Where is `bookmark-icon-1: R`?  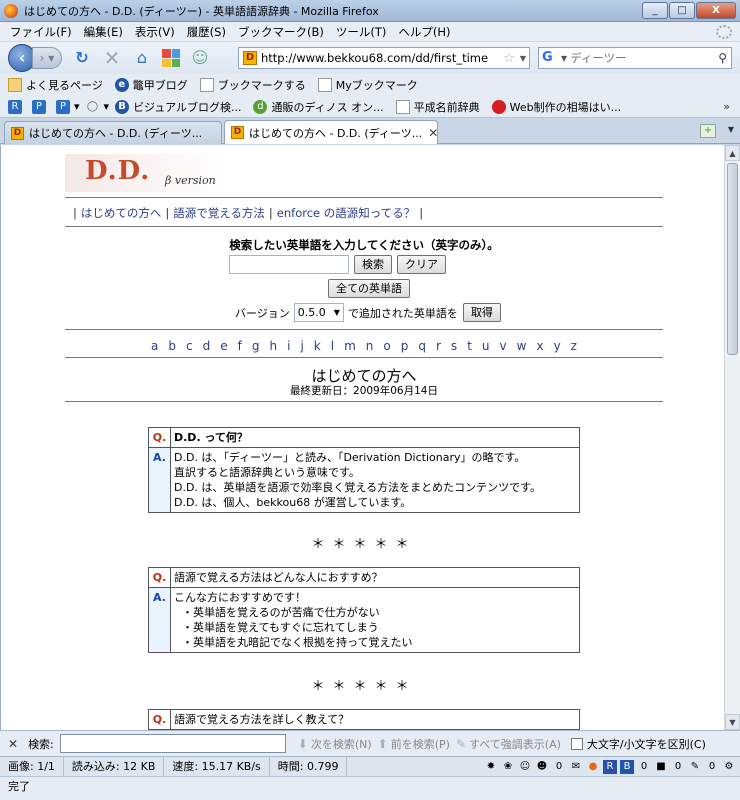 bookmark-icon-1: R is located at coordinates (17, 106).